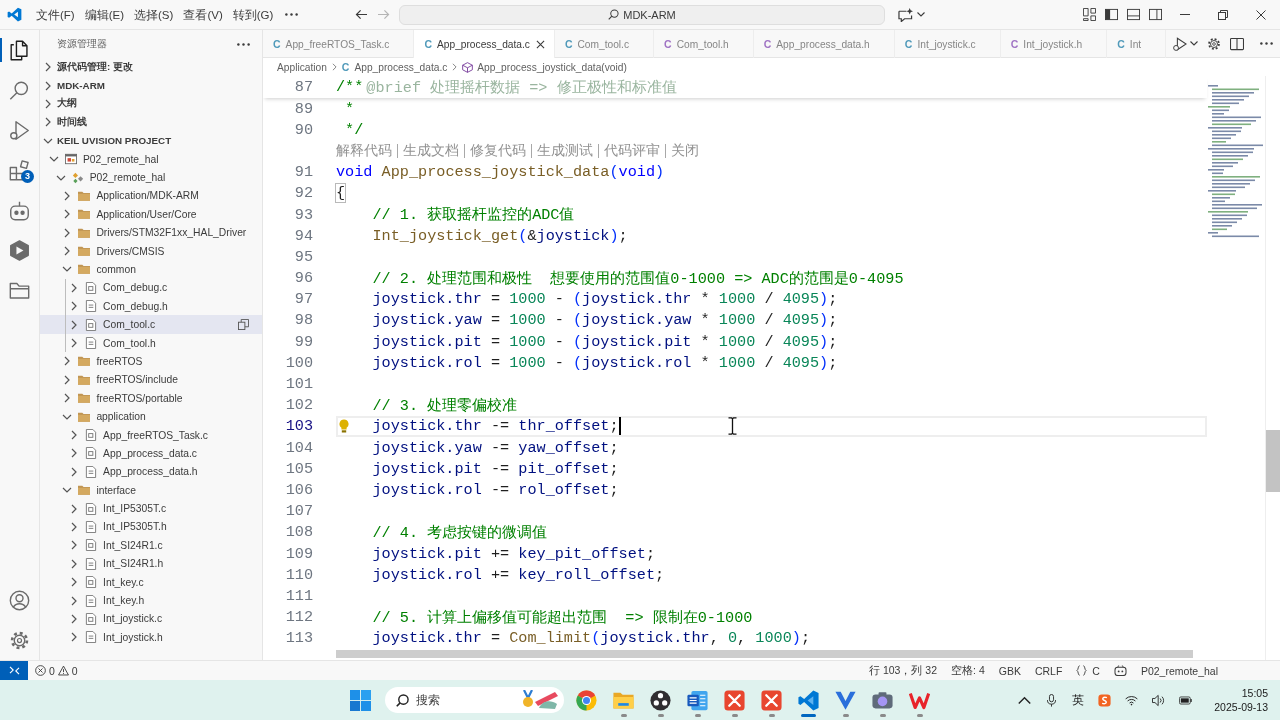 This screenshot has width=1280, height=720. Describe the element at coordinates (203, 14) in the screenshot. I see `menu-item: 查看(V)` at that location.